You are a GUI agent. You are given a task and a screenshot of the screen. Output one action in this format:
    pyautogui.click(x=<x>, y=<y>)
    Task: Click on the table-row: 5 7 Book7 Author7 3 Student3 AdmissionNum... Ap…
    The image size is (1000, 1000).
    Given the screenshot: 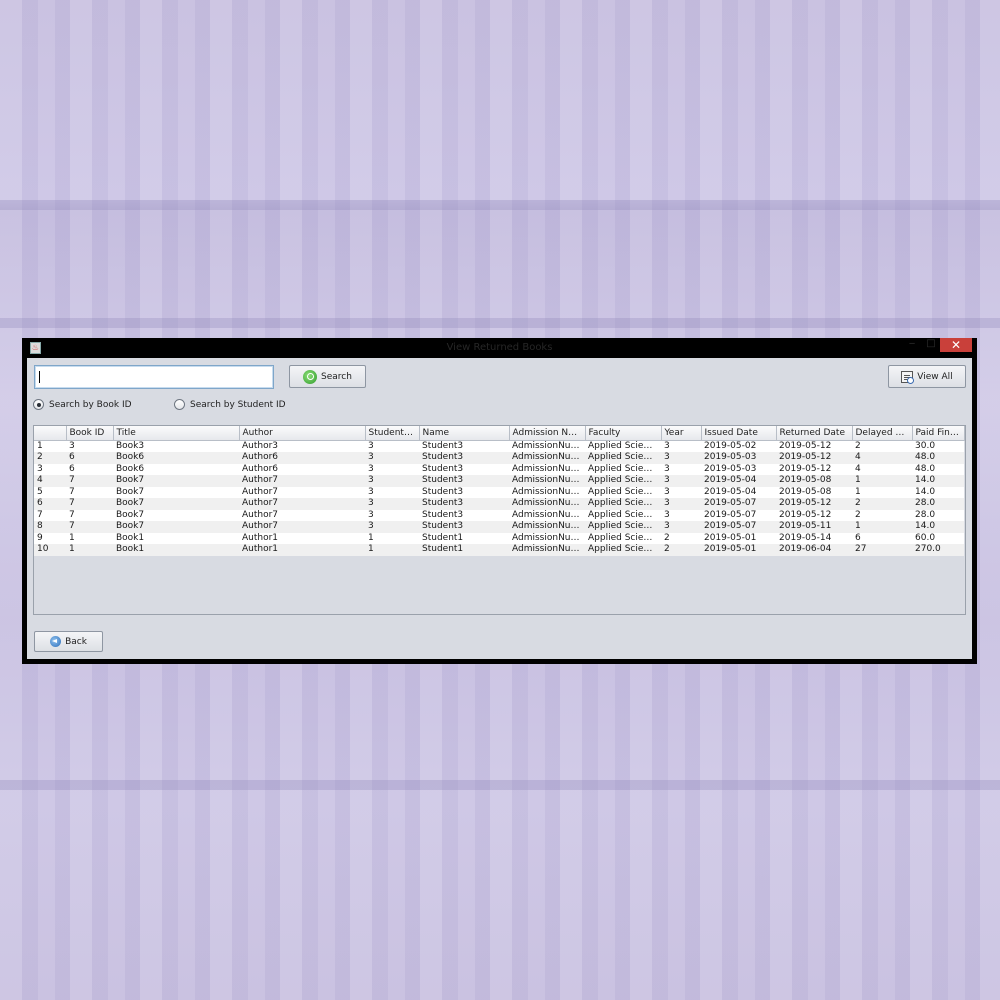 What is the action you would take?
    pyautogui.click(x=499, y=492)
    